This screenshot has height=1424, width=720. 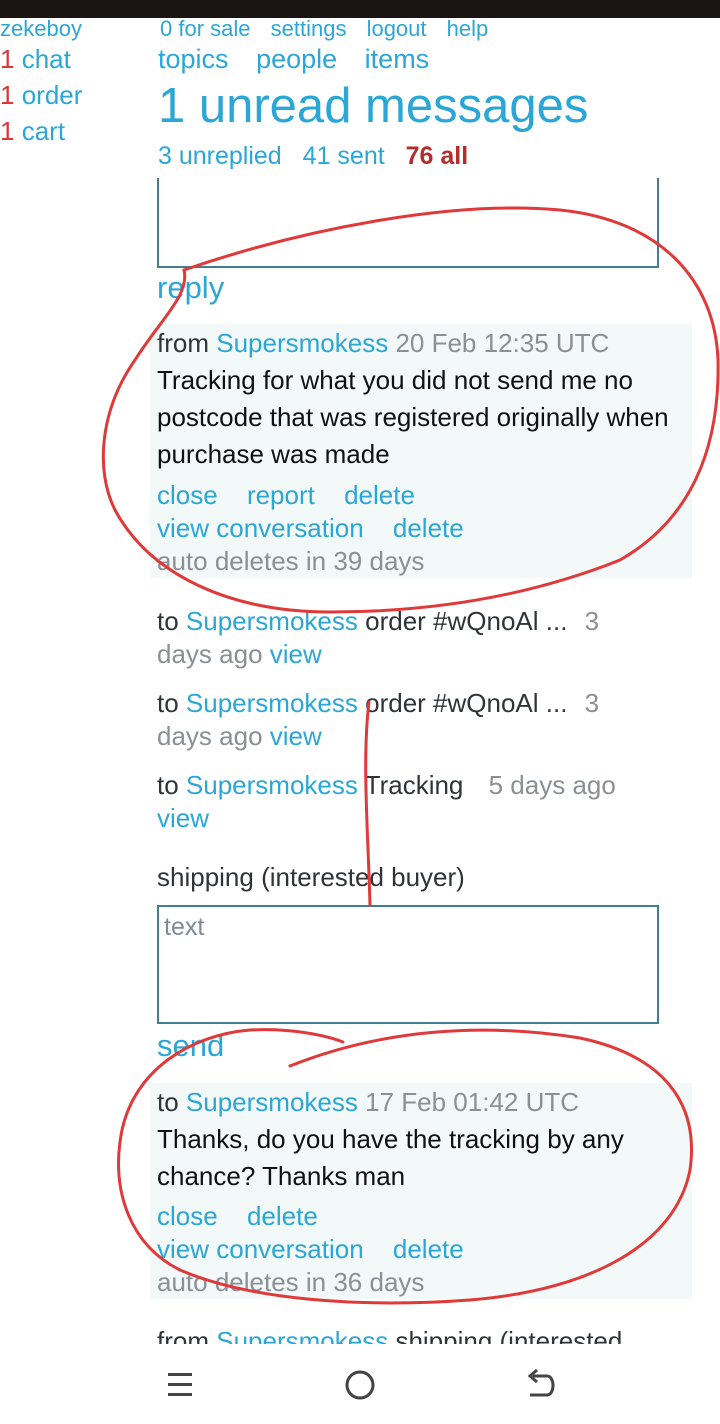 What do you see at coordinates (184, 927) in the screenshot?
I see `compose-placeholder: text` at bounding box center [184, 927].